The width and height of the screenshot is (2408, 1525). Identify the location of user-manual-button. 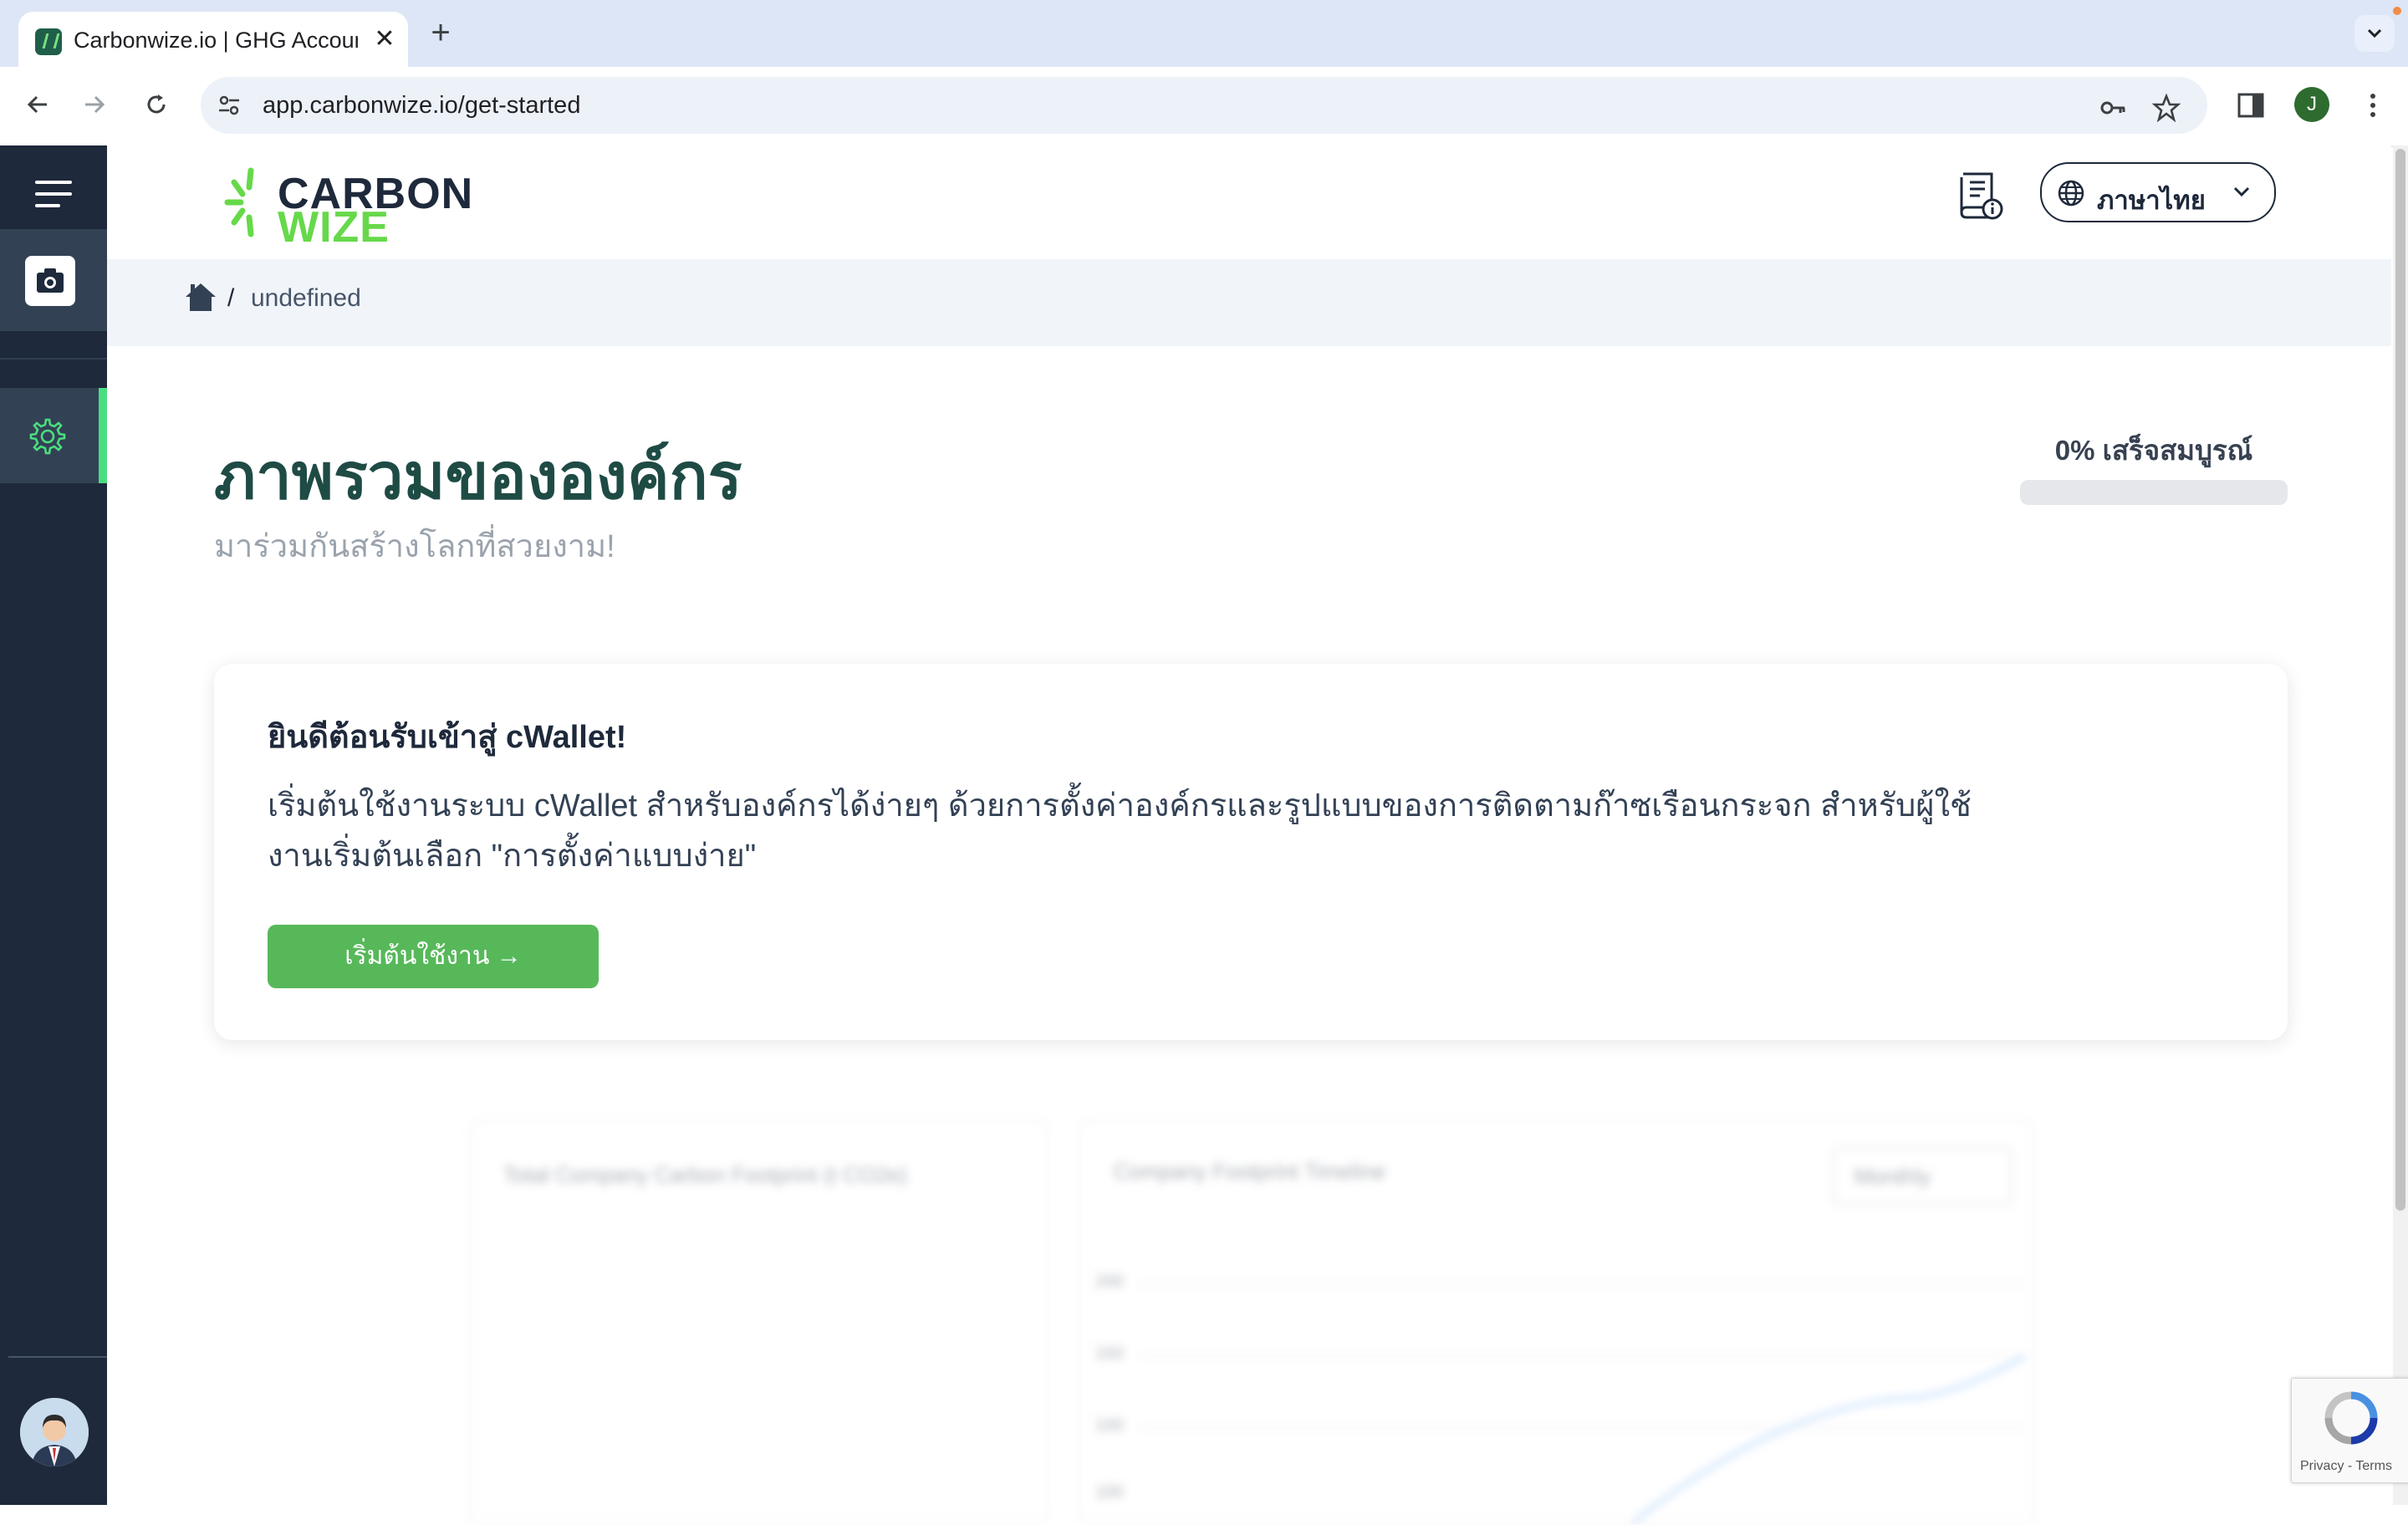
(1980, 195).